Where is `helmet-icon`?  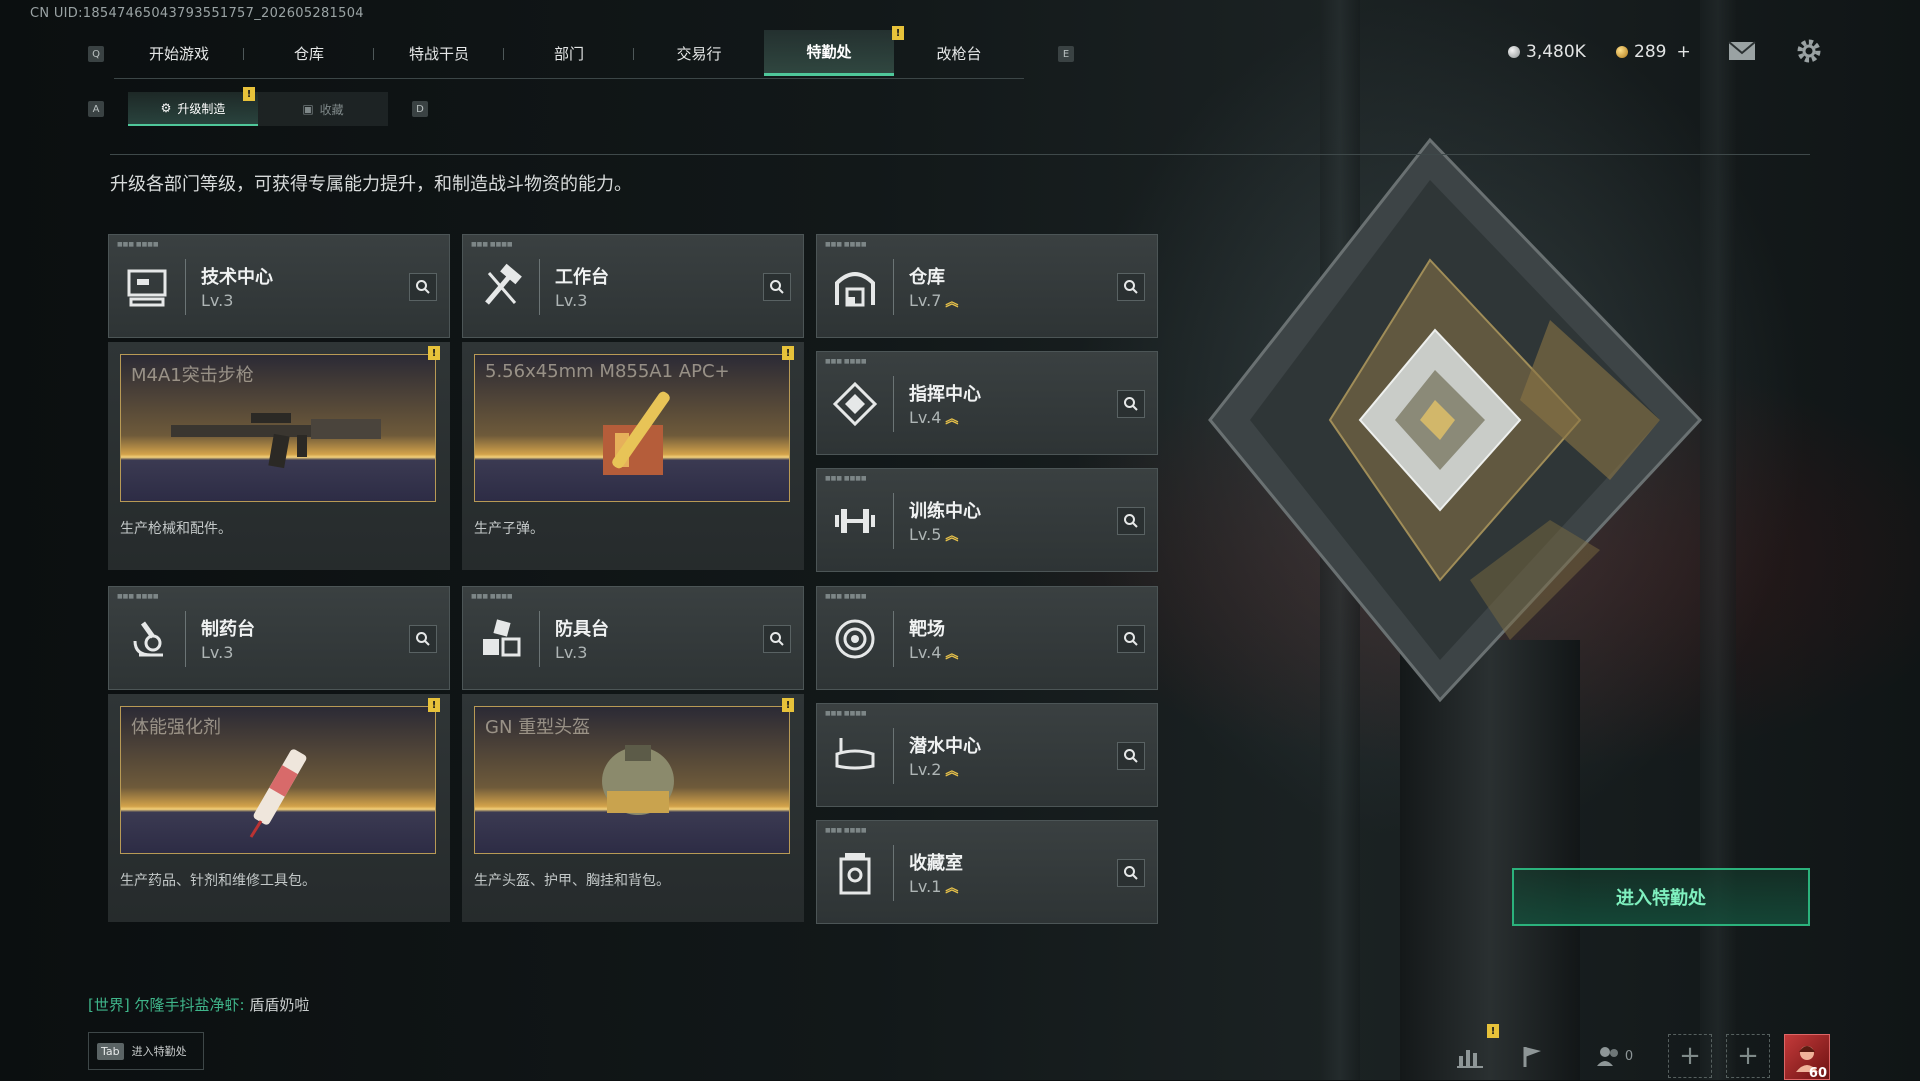 helmet-icon is located at coordinates (638, 780).